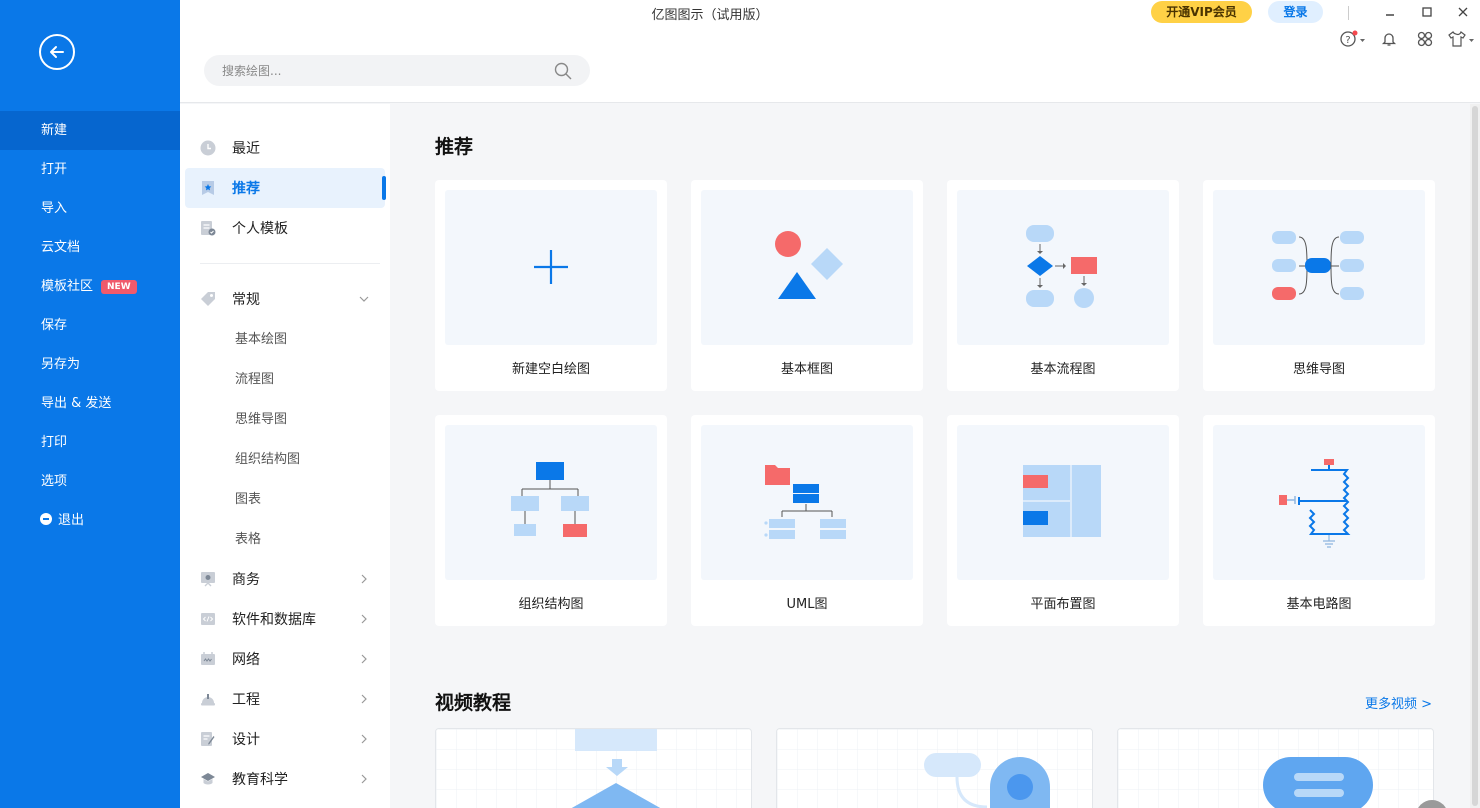  Describe the element at coordinates (807, 367) in the screenshot. I see `template-label: 基本框图` at that location.